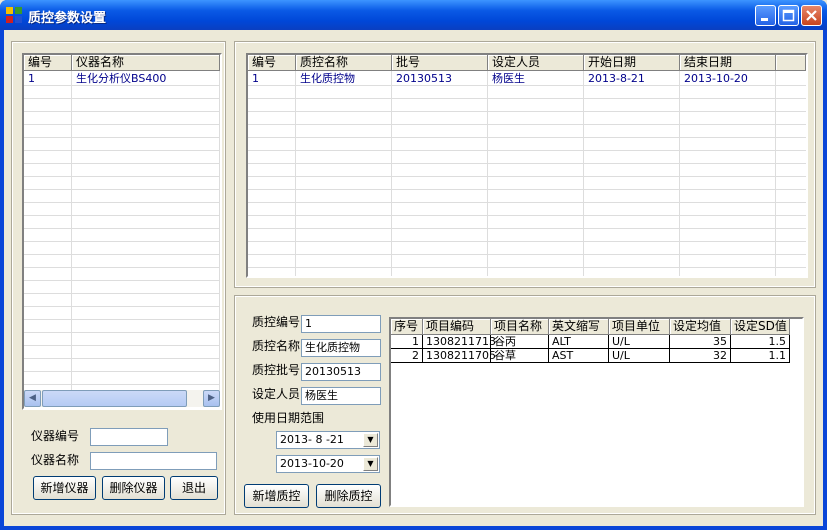 This screenshot has width=827, height=530. I want to click on qc-batch-label: 质控批号, so click(276, 370).